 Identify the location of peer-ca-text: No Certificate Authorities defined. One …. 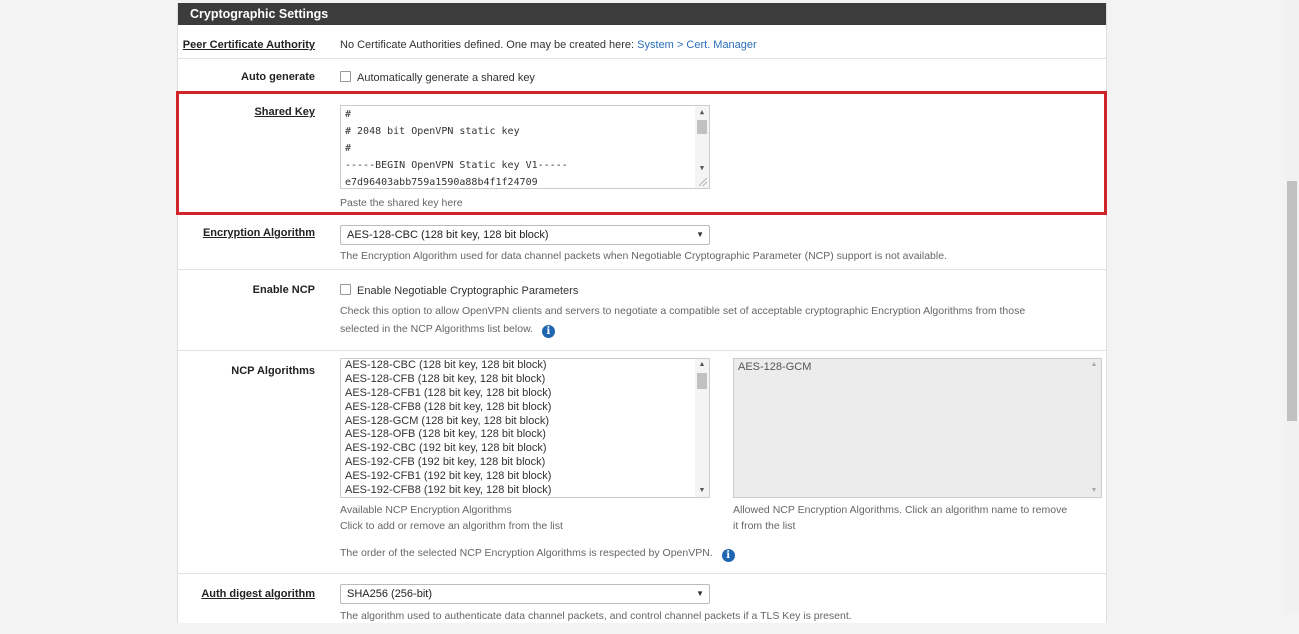
(548, 45).